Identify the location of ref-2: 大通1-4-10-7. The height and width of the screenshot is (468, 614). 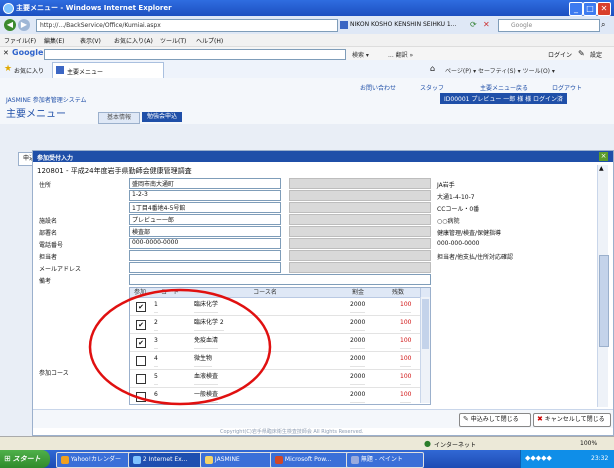
(456, 197).